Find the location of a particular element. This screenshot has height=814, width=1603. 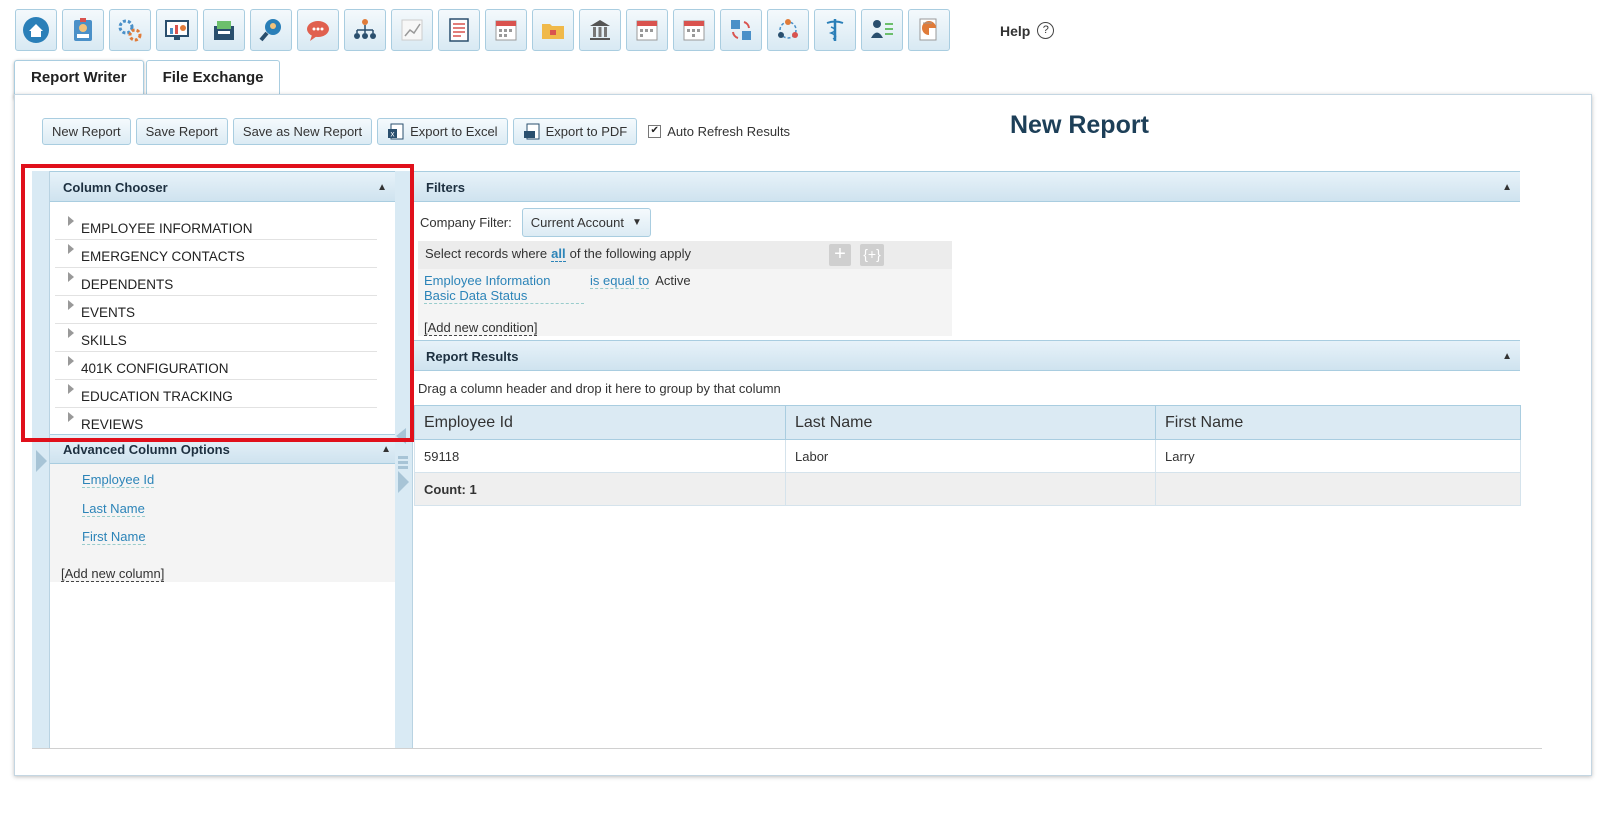

caduceus-icon is located at coordinates (835, 30).